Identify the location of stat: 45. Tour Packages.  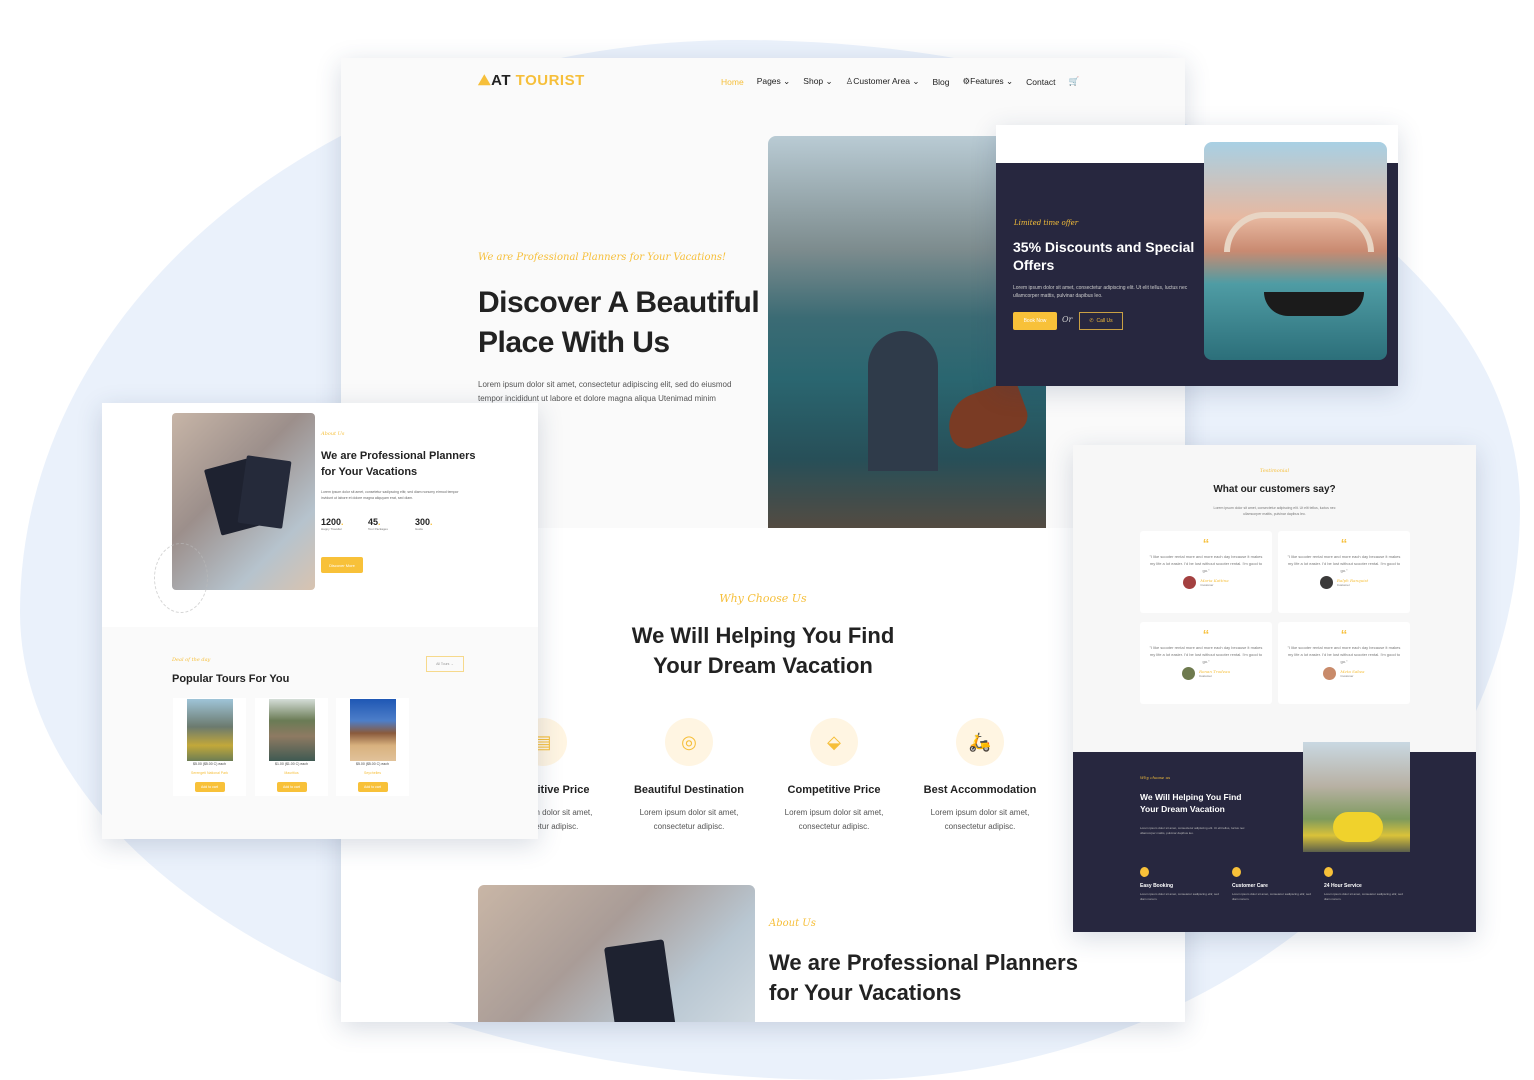
(378, 524).